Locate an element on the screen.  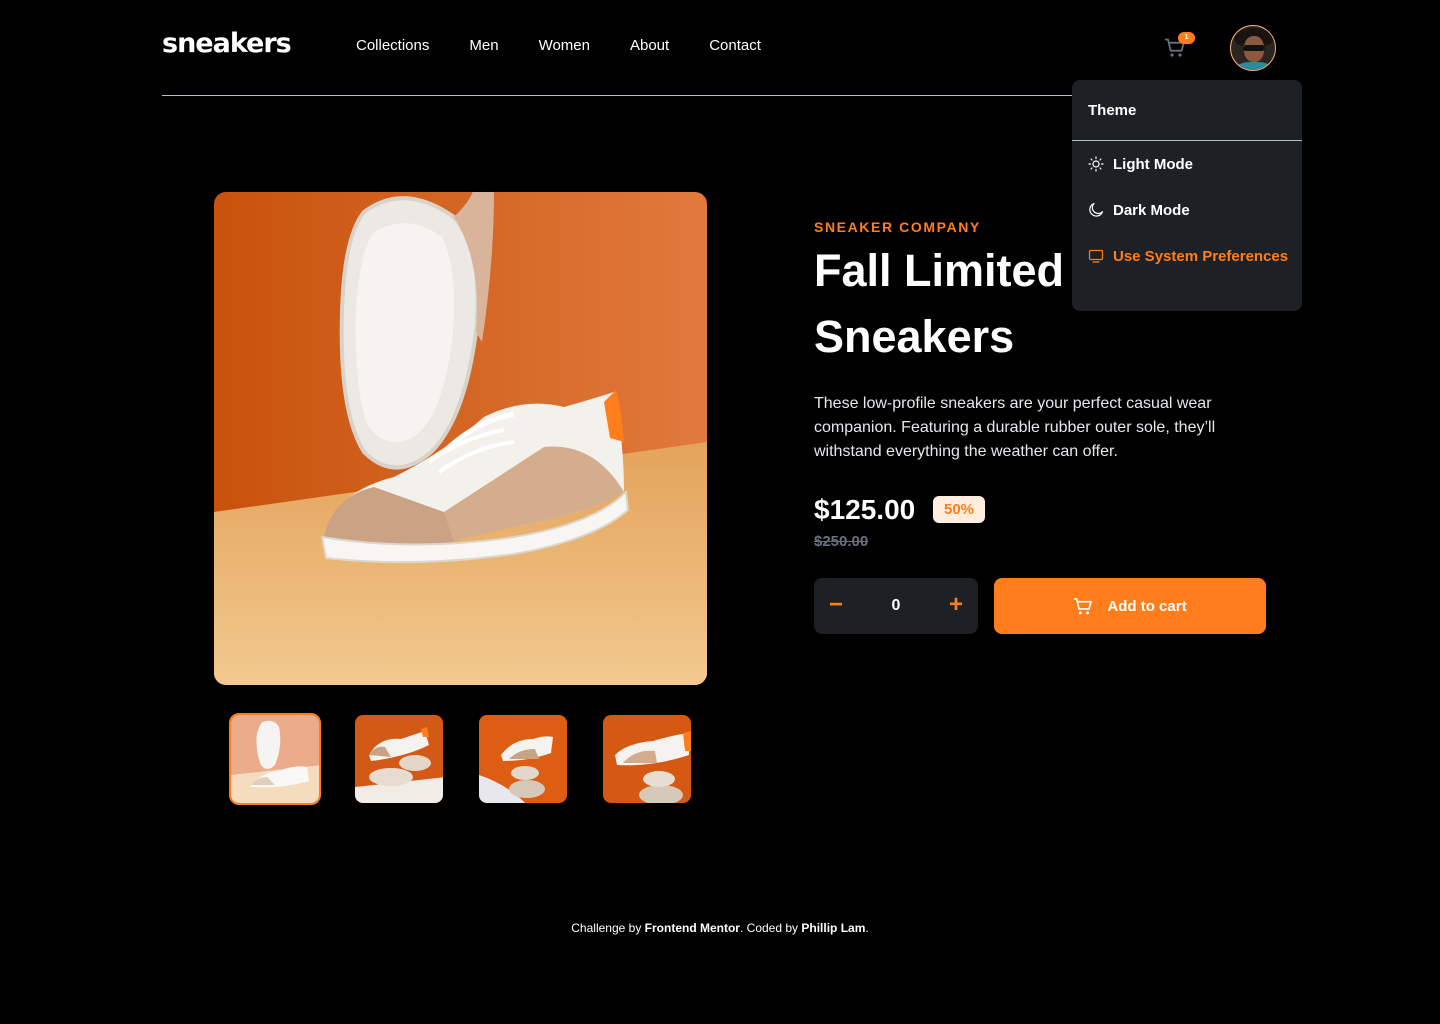
nav-collections: Collections is located at coordinates (392, 45).